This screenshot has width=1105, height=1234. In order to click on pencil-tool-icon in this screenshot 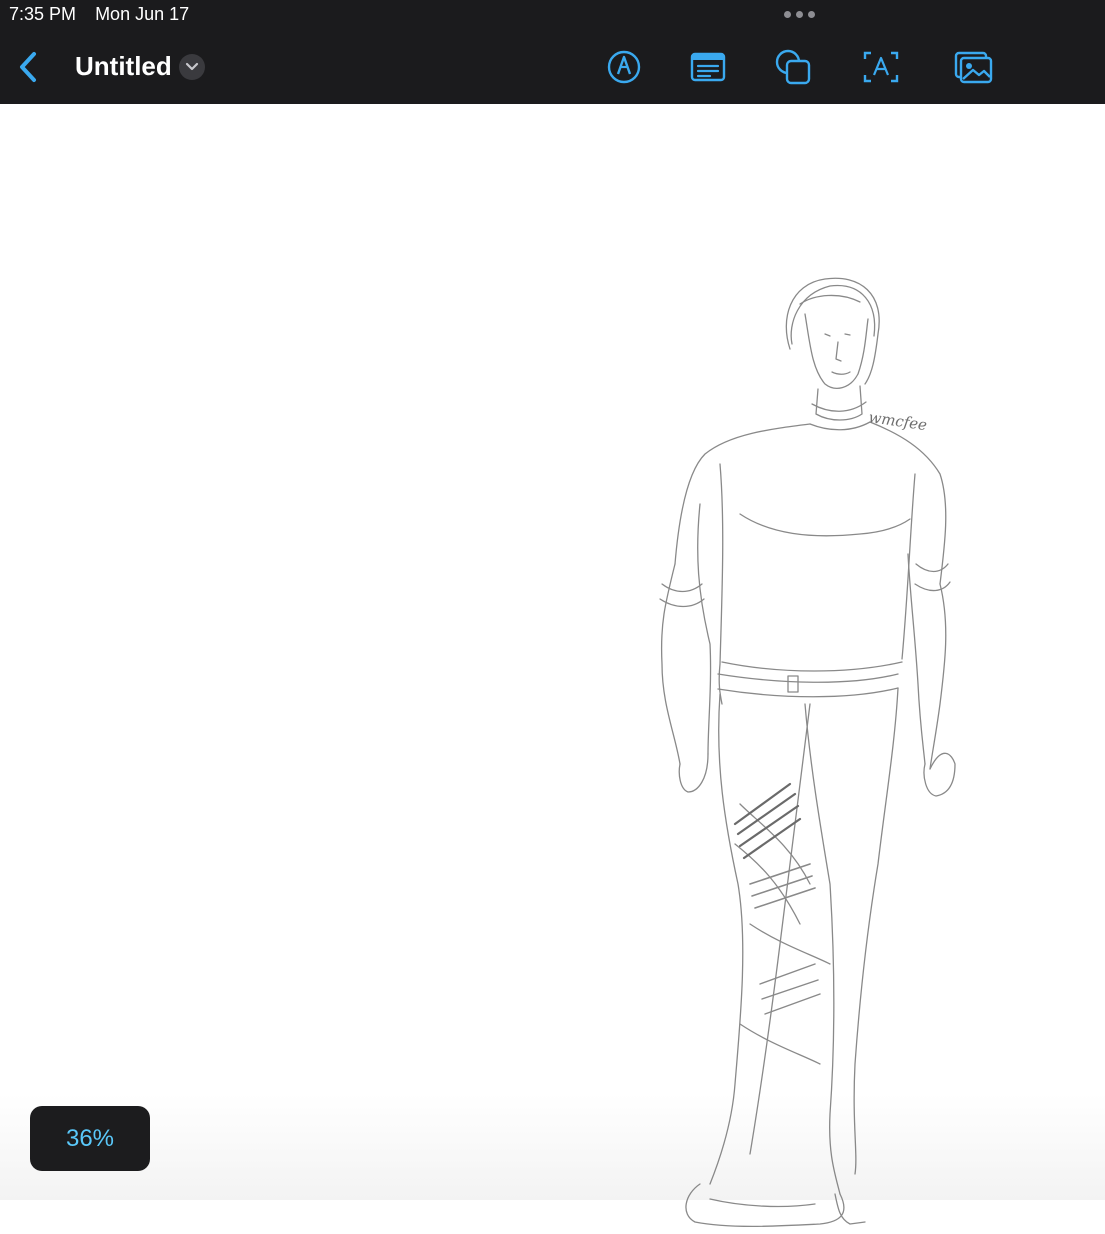, I will do `click(624, 67)`.